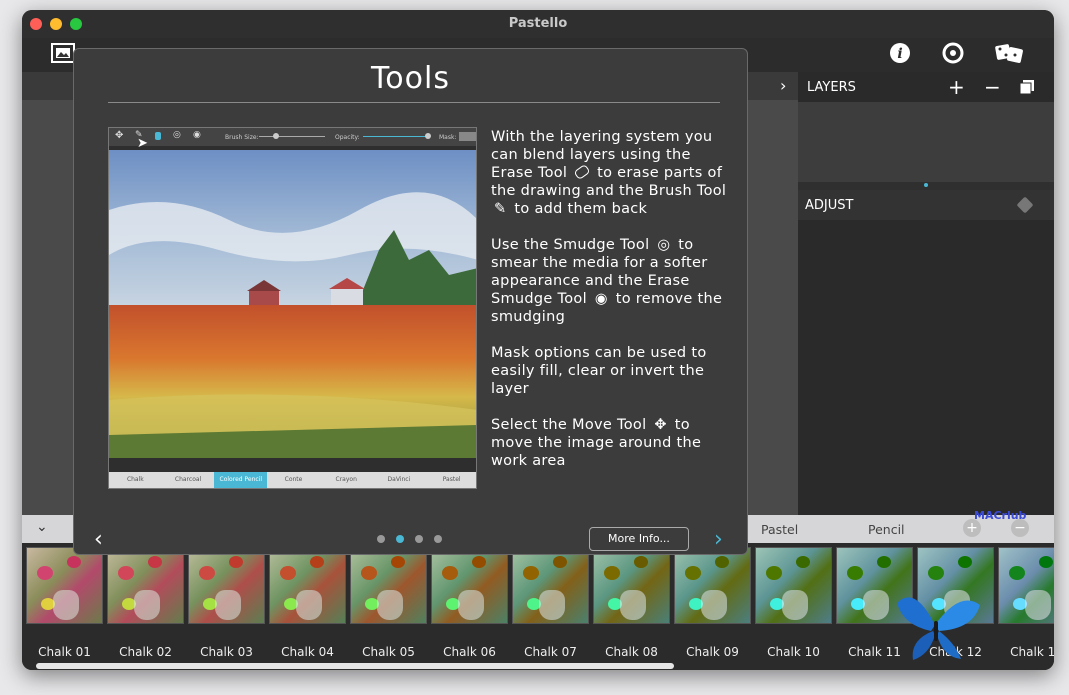 This screenshot has width=1069, height=695. What do you see at coordinates (926, 185) in the screenshot?
I see `splitter-handle` at bounding box center [926, 185].